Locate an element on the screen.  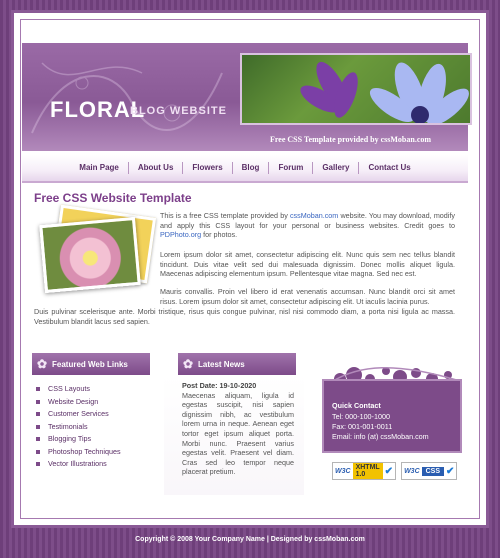
featured-links-header: ✿ Featured Web Links is located at coordinates (91, 364).